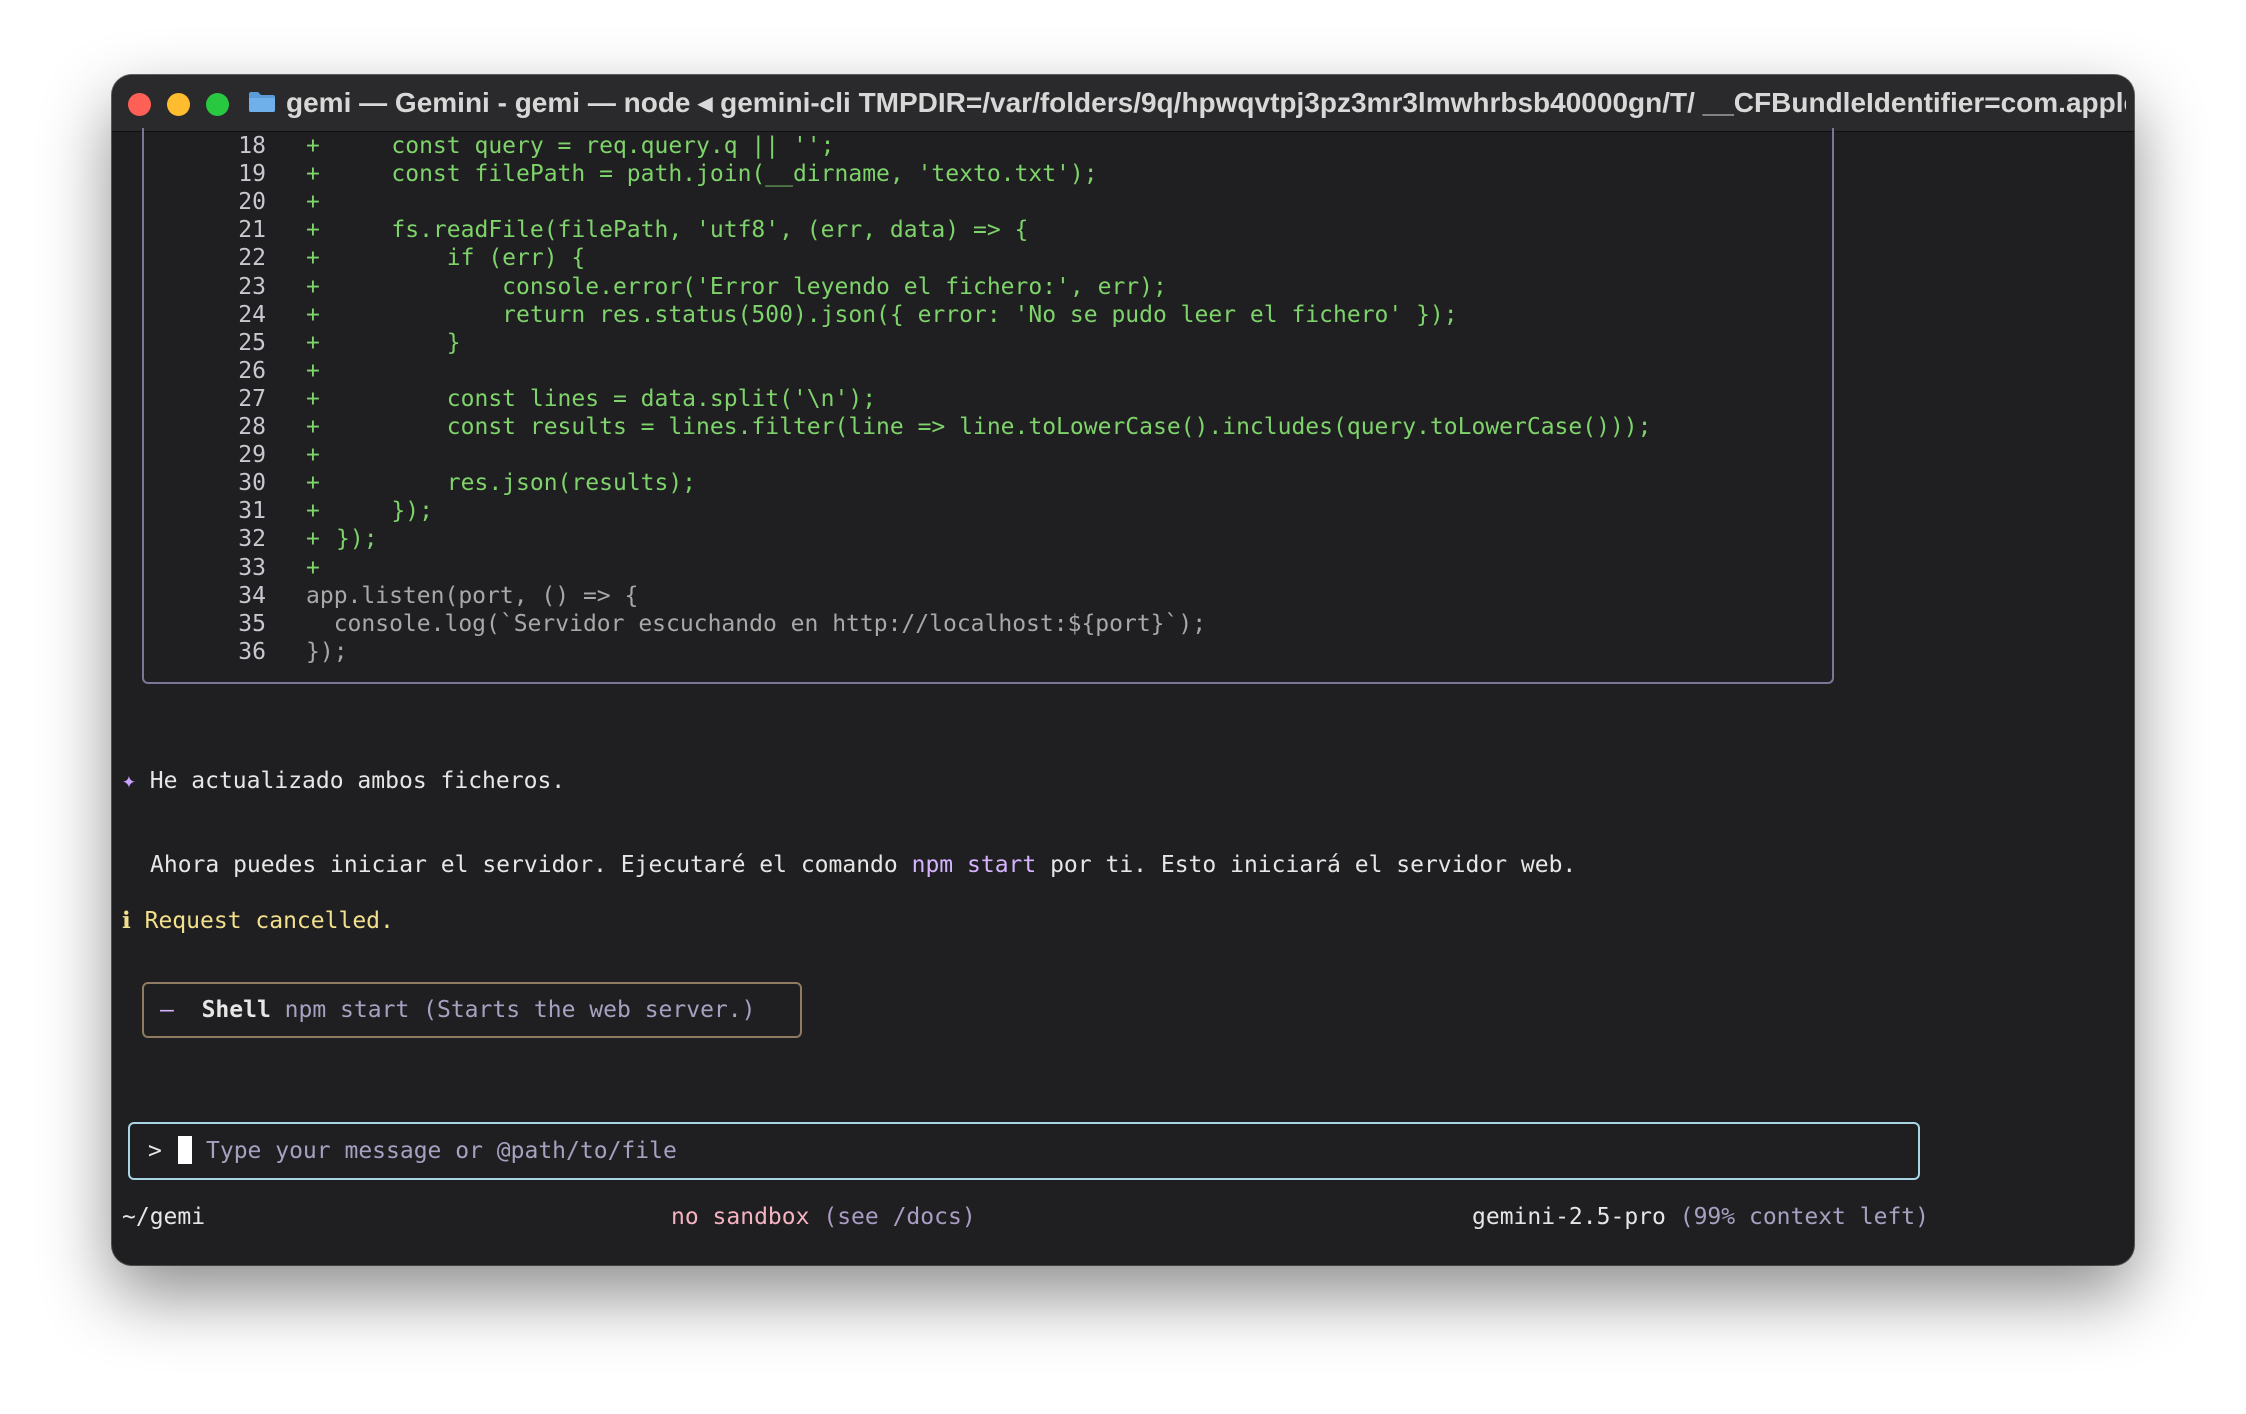 The height and width of the screenshot is (1414, 2246). I want to click on line-number: 30, so click(252, 483).